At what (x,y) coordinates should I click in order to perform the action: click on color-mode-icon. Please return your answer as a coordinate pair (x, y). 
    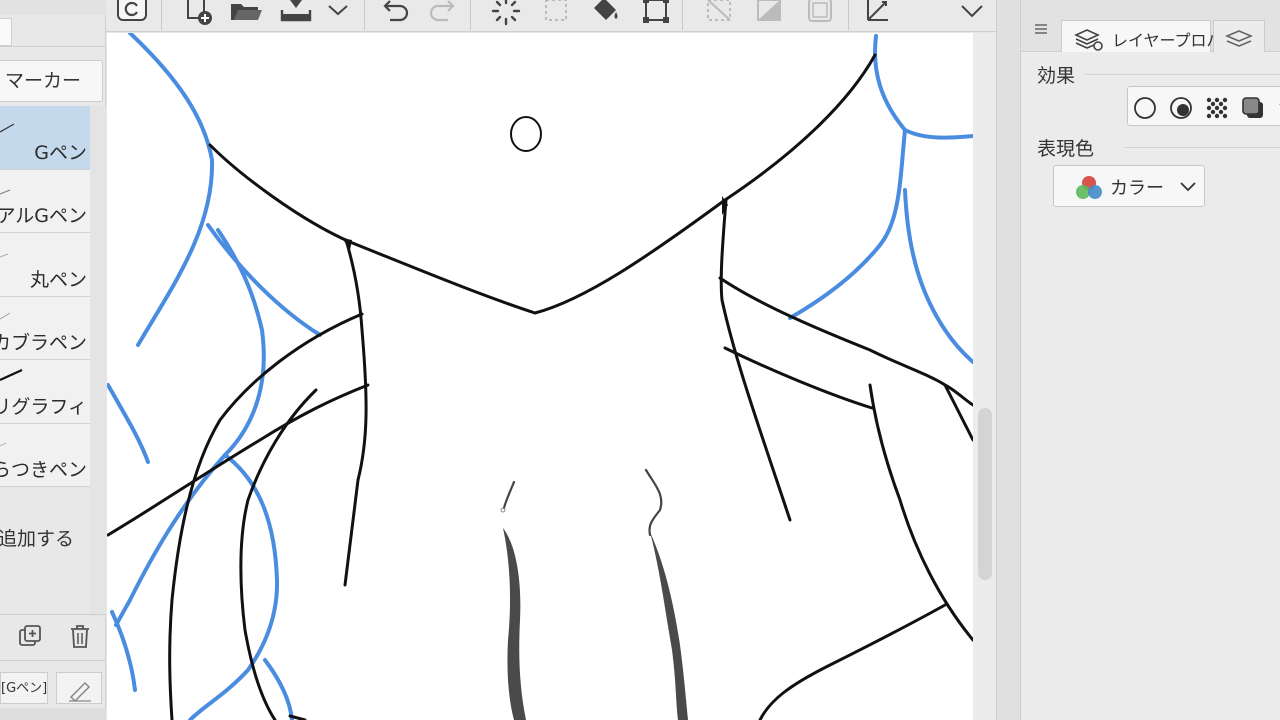
    Looking at the image, I should click on (1089, 187).